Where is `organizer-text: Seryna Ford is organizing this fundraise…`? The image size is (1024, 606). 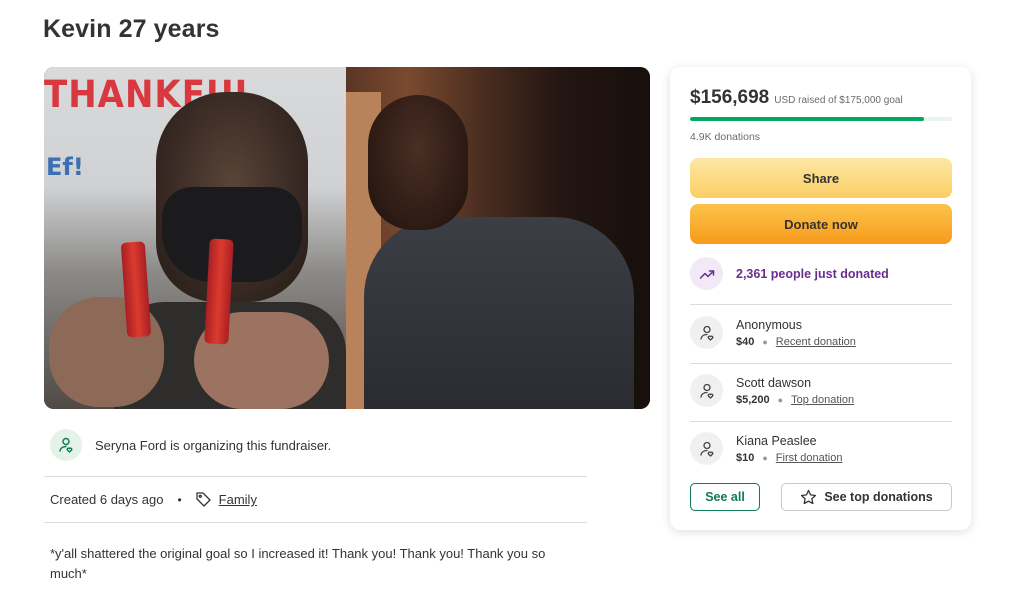
organizer-text: Seryna Ford is organizing this fundraise… is located at coordinates (213, 445).